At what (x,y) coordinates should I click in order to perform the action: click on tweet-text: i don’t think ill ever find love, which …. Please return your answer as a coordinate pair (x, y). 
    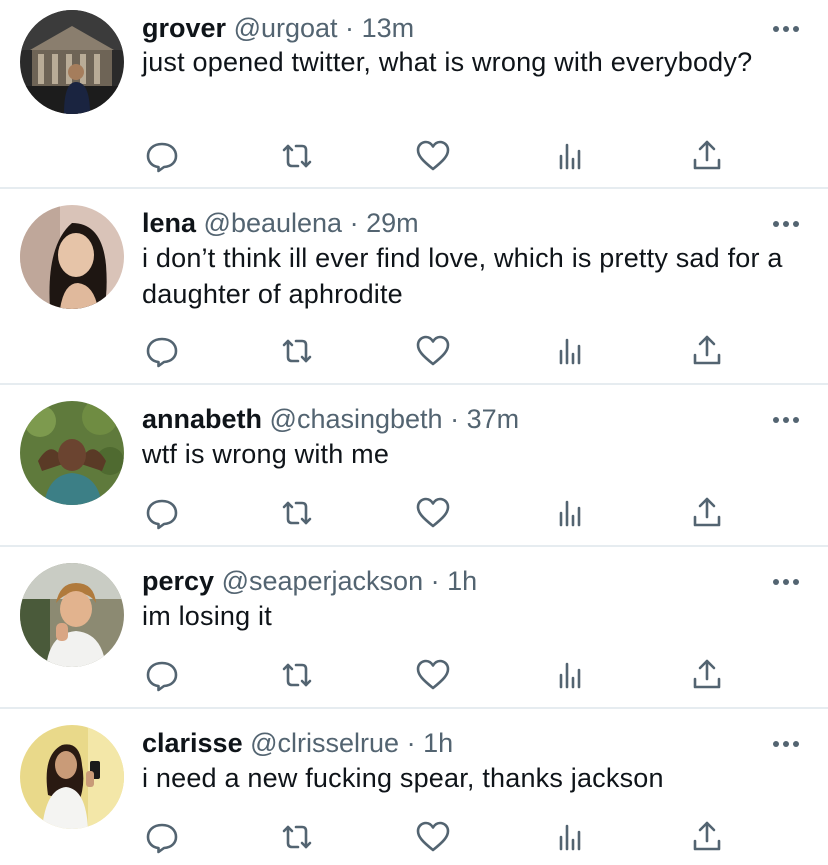
    Looking at the image, I should click on (462, 276).